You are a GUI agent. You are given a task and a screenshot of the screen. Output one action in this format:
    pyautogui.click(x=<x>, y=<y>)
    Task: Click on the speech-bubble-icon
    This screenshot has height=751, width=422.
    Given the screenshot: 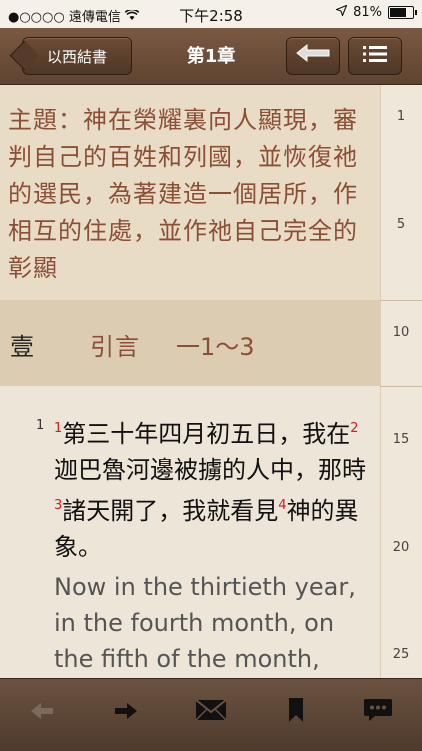 What is the action you would take?
    pyautogui.click(x=378, y=713)
    